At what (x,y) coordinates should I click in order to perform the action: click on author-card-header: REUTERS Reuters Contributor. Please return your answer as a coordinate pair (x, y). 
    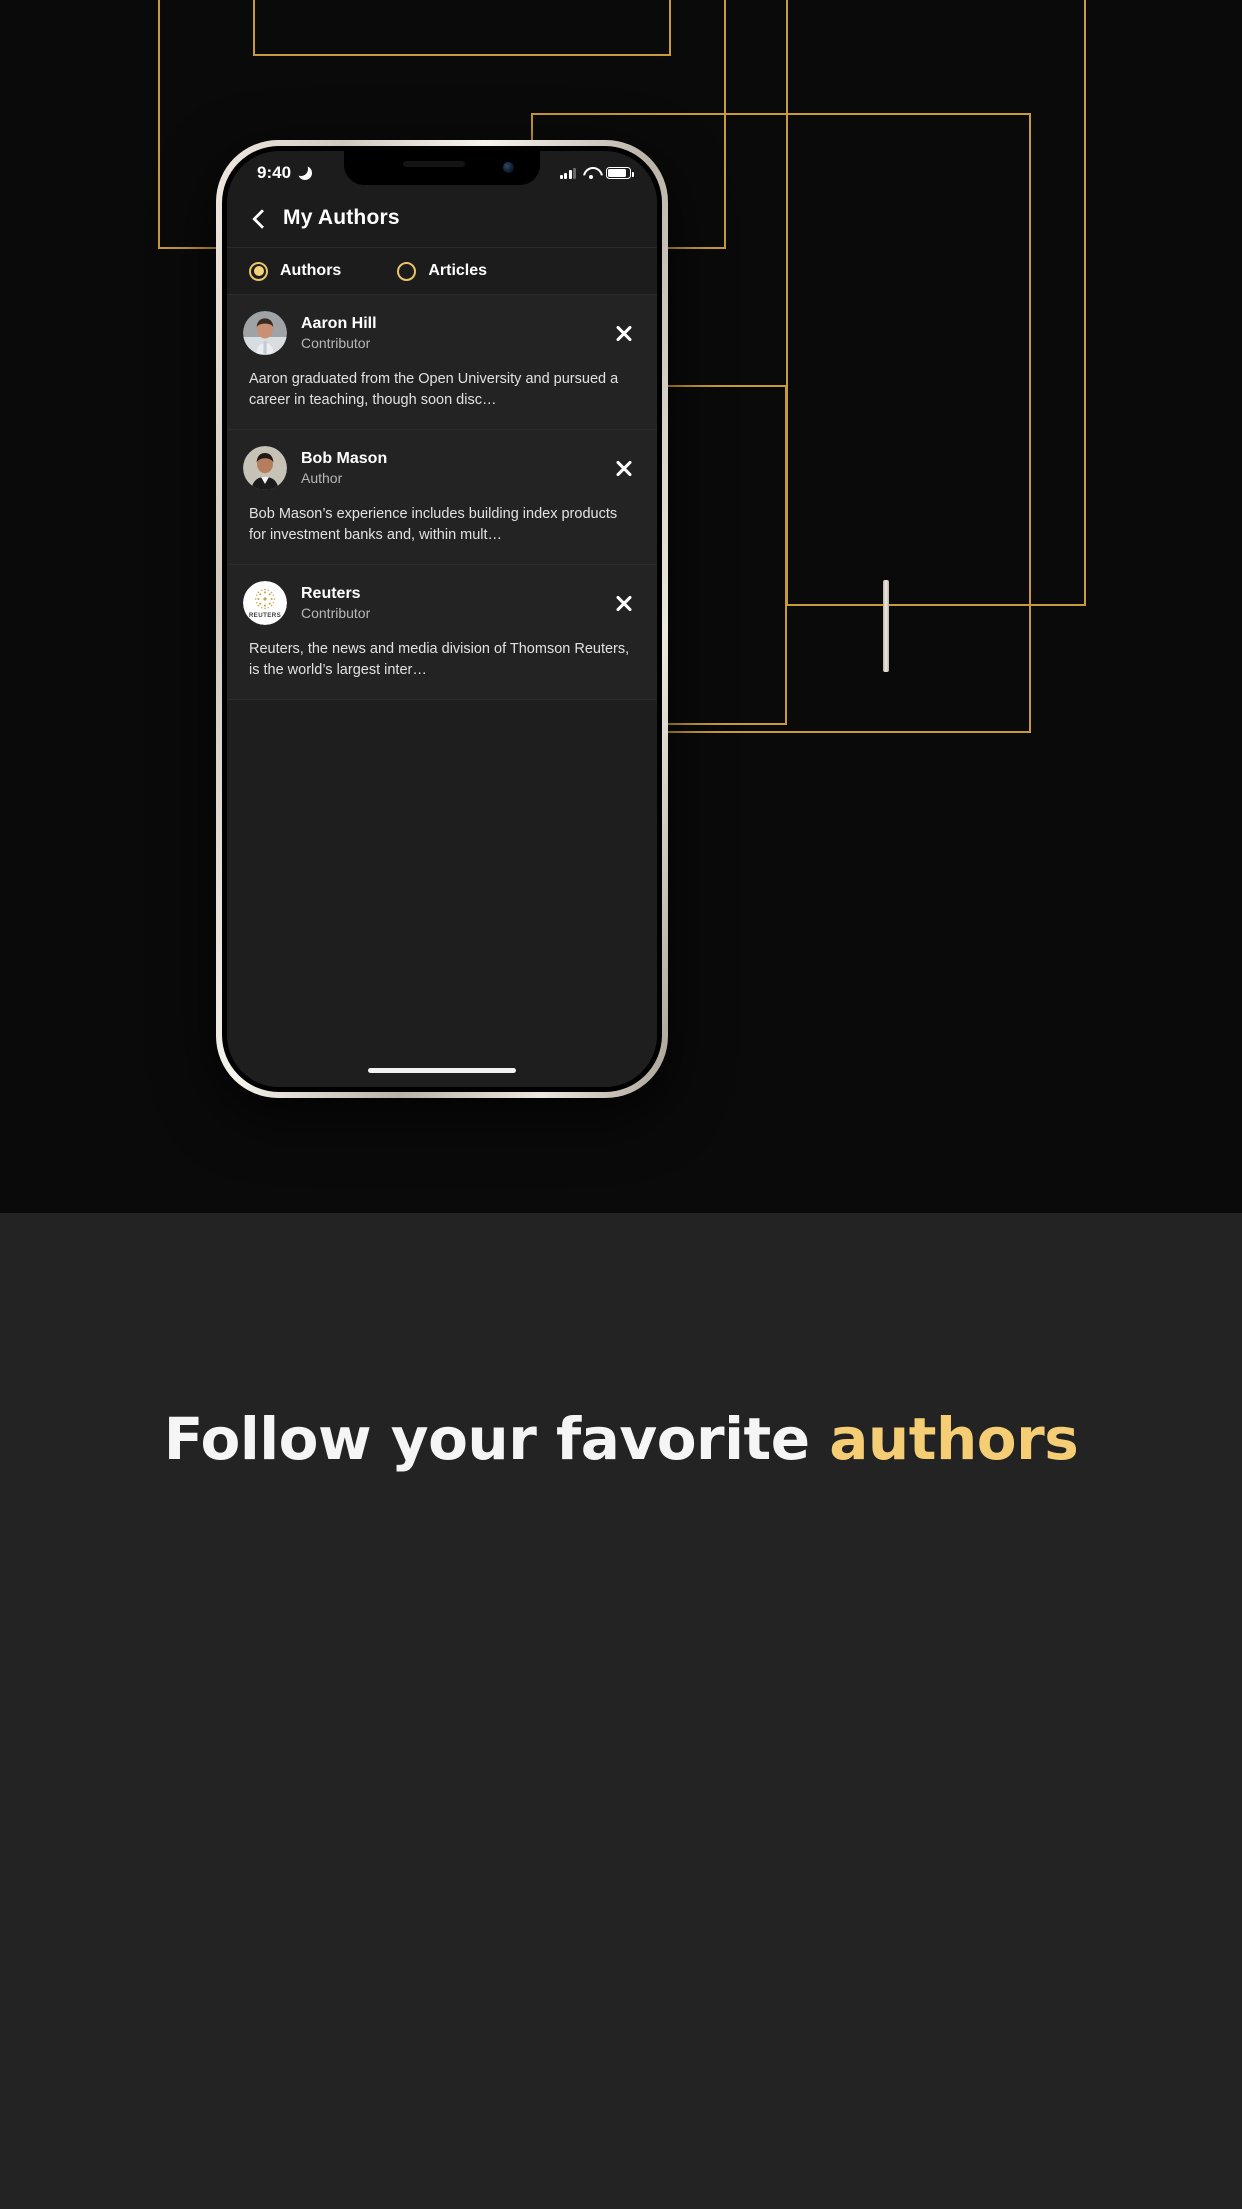
    Looking at the image, I should click on (439, 603).